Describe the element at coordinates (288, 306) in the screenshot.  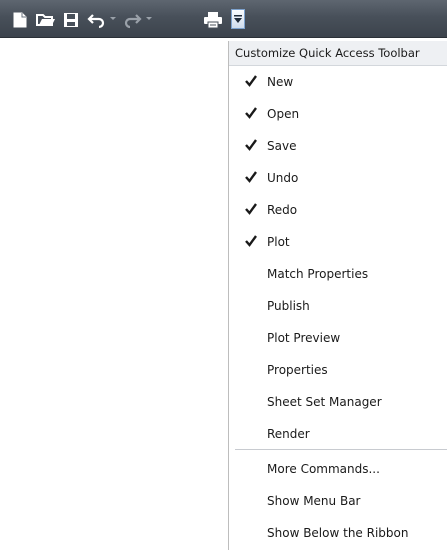
I see `menu-item-label: Publish` at that location.